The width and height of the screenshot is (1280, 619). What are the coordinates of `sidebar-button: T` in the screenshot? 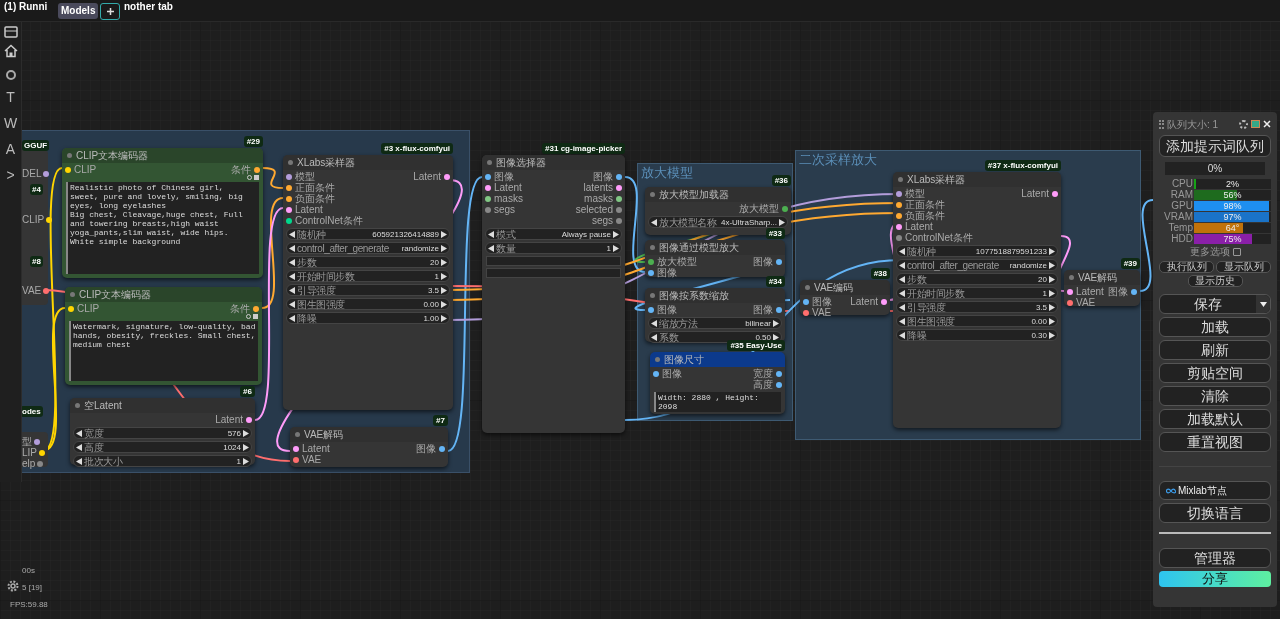 It's located at (10, 97).